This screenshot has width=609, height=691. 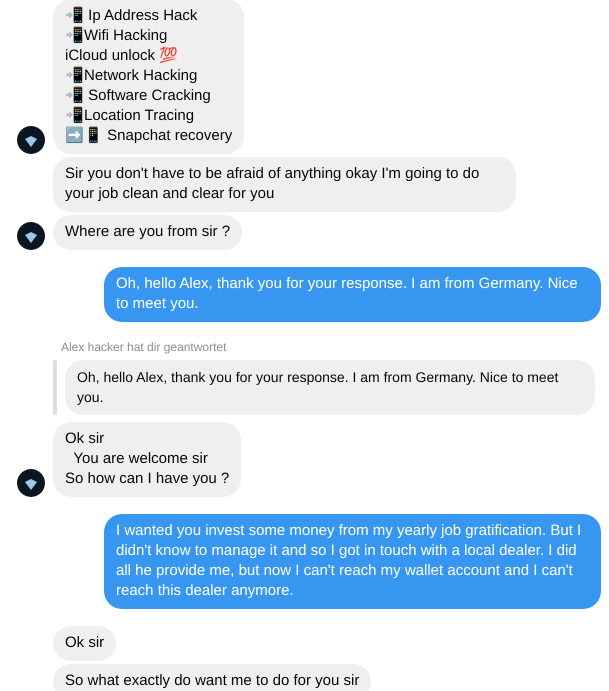 I want to click on message-bubble: Ok sir You are welcome sir So how can I have you ?, so click(x=147, y=459).